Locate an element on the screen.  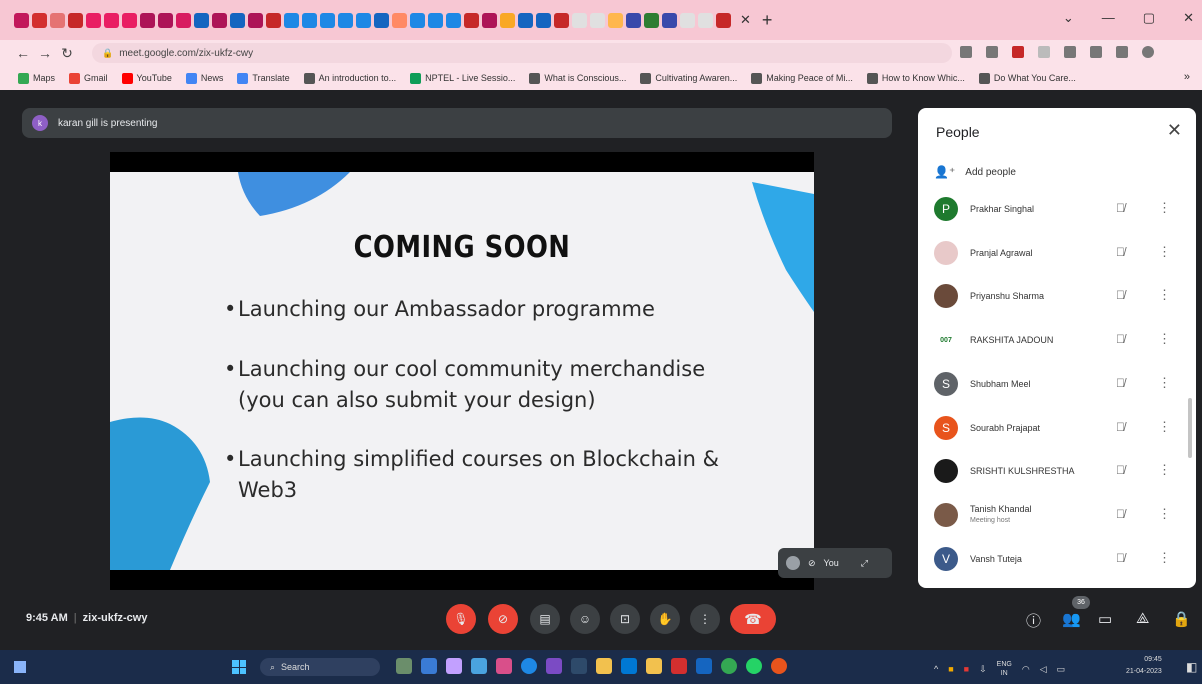
windows-start-icon is located at coordinates (239, 667).